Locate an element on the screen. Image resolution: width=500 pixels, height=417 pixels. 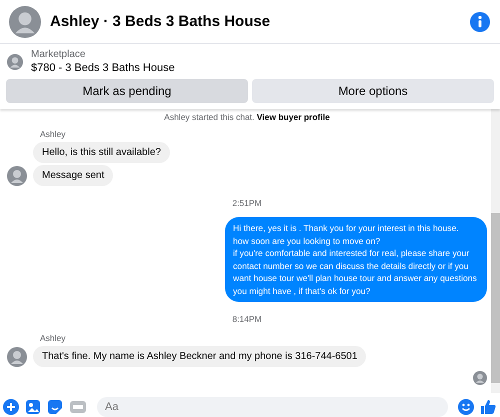
timestamp: 2:51PM is located at coordinates (247, 203).